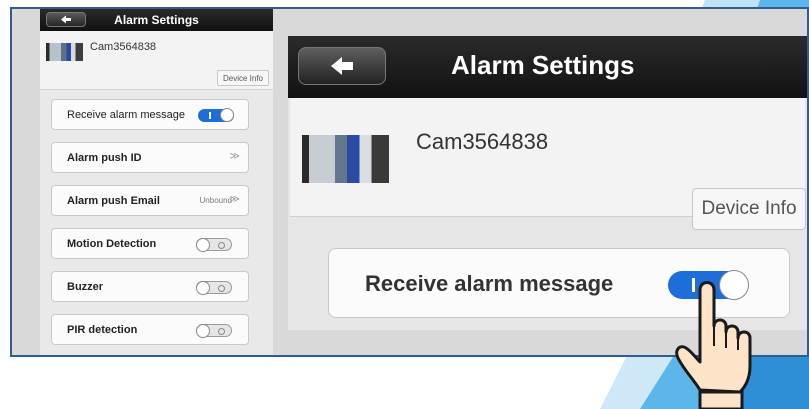  What do you see at coordinates (216, 115) in the screenshot?
I see `receive-alarm-toggle` at bounding box center [216, 115].